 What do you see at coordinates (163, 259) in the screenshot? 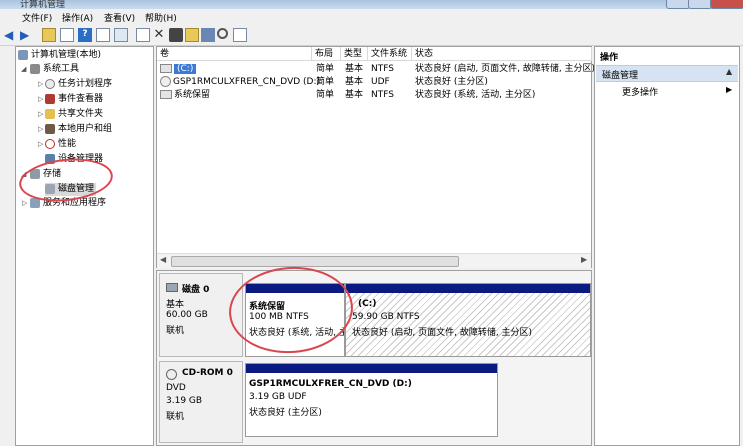
I see `scroll-left-icon: ◀` at bounding box center [163, 259].